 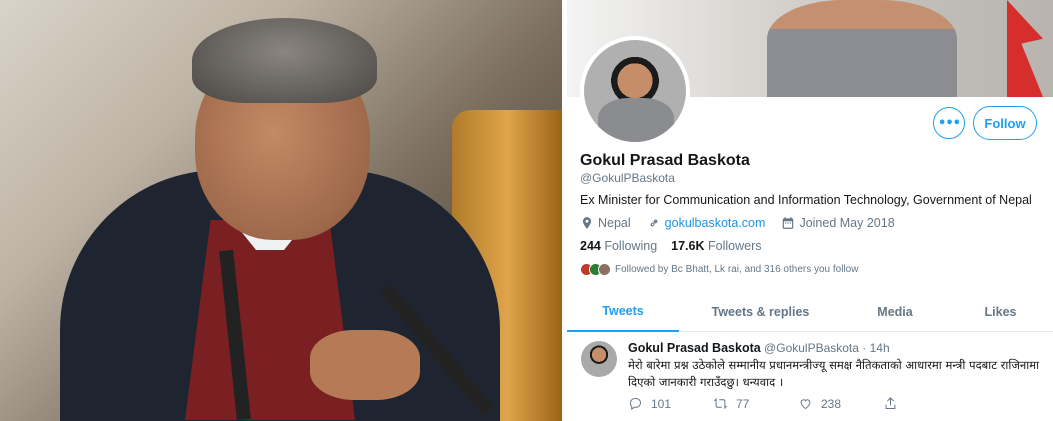 What do you see at coordinates (665, 160) in the screenshot?
I see `profile-name: Gokul Prasad Baskota` at bounding box center [665, 160].